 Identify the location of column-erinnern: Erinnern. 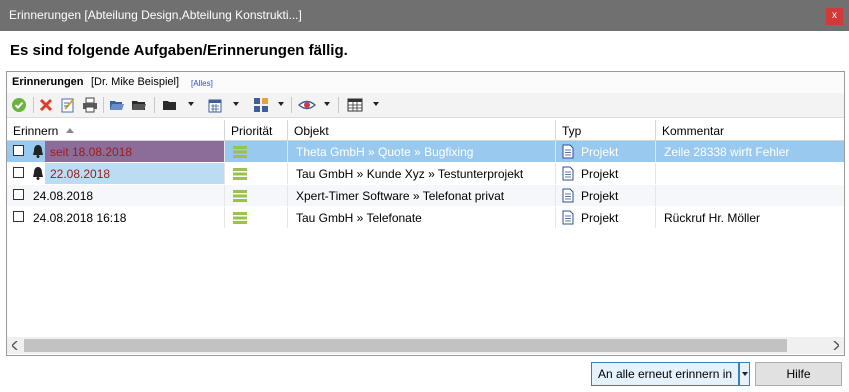
(116, 130).